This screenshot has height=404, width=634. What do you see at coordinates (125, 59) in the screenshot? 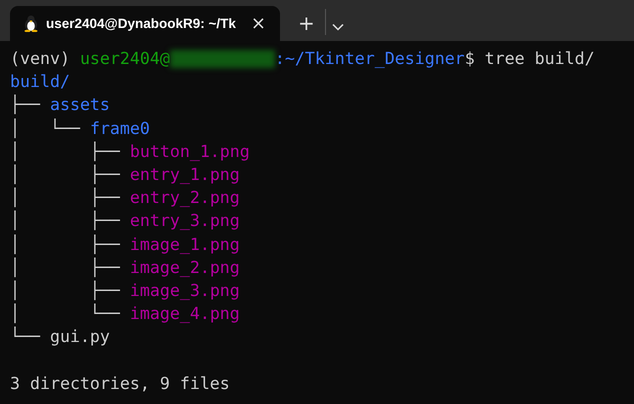
I see `username-text: user2404@` at bounding box center [125, 59].